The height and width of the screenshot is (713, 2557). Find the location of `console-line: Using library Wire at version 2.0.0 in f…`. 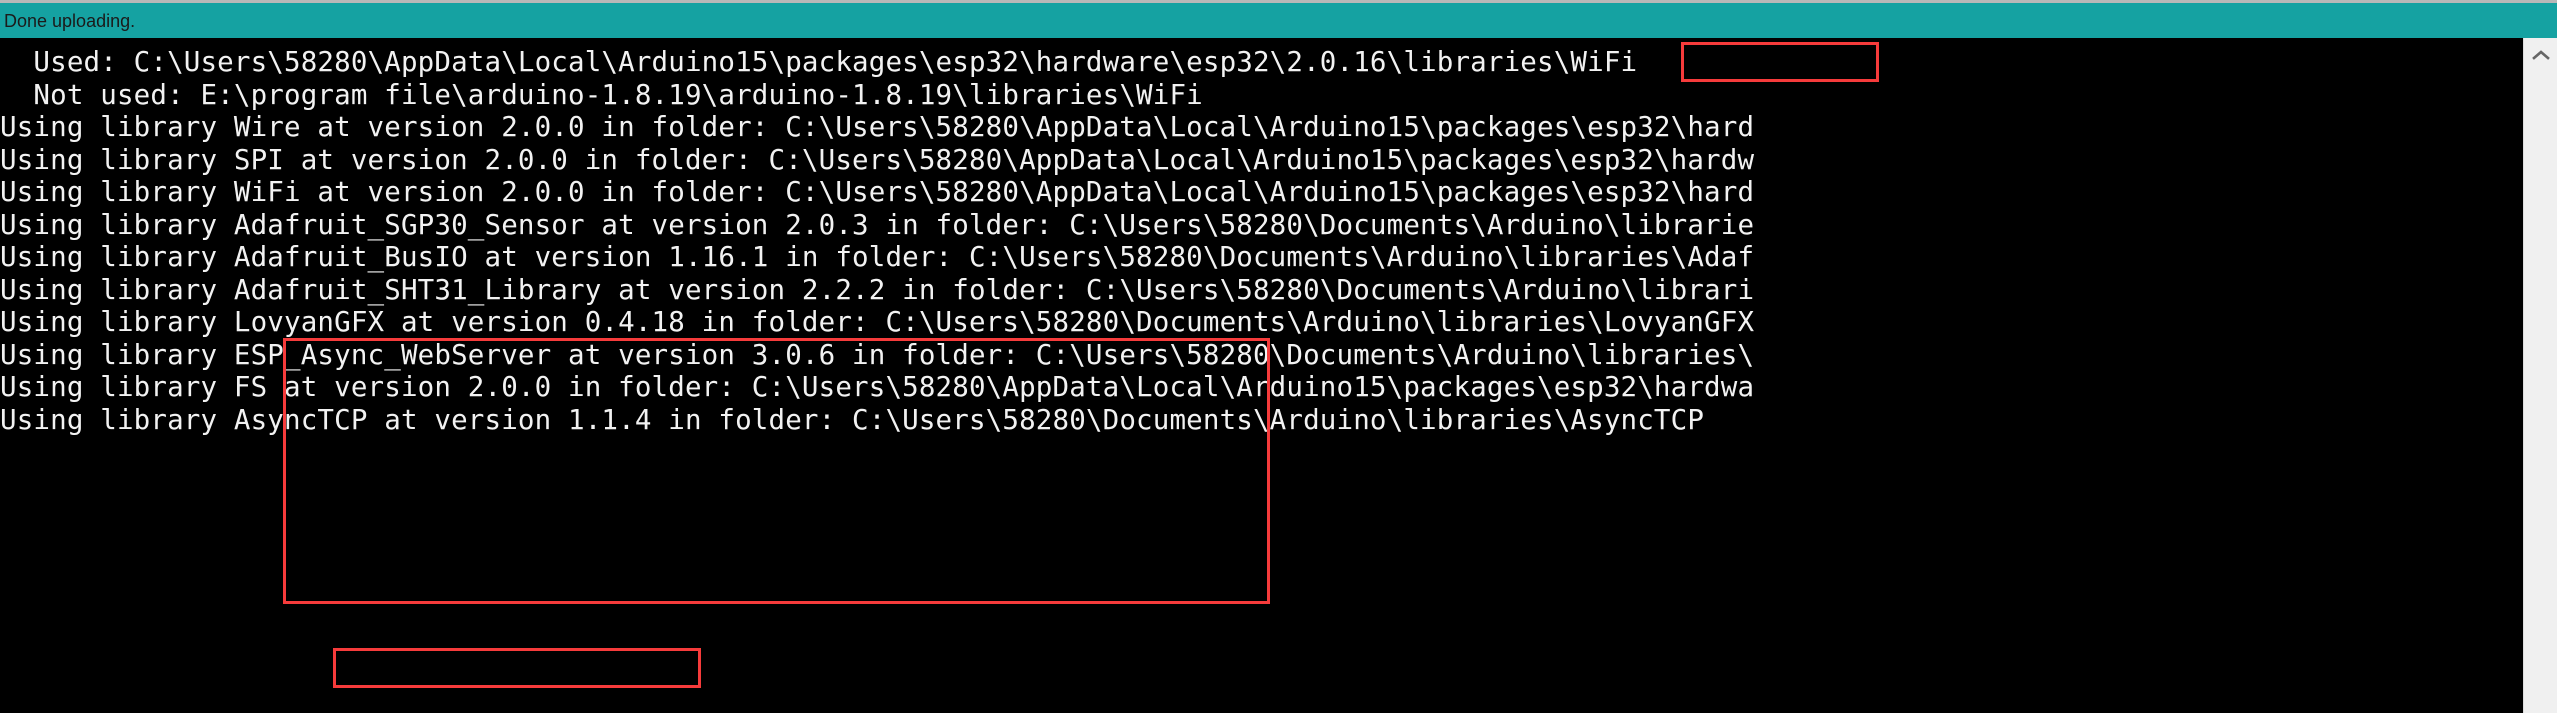

console-line: Using library Wire at version 2.0.0 in f… is located at coordinates (877, 127).